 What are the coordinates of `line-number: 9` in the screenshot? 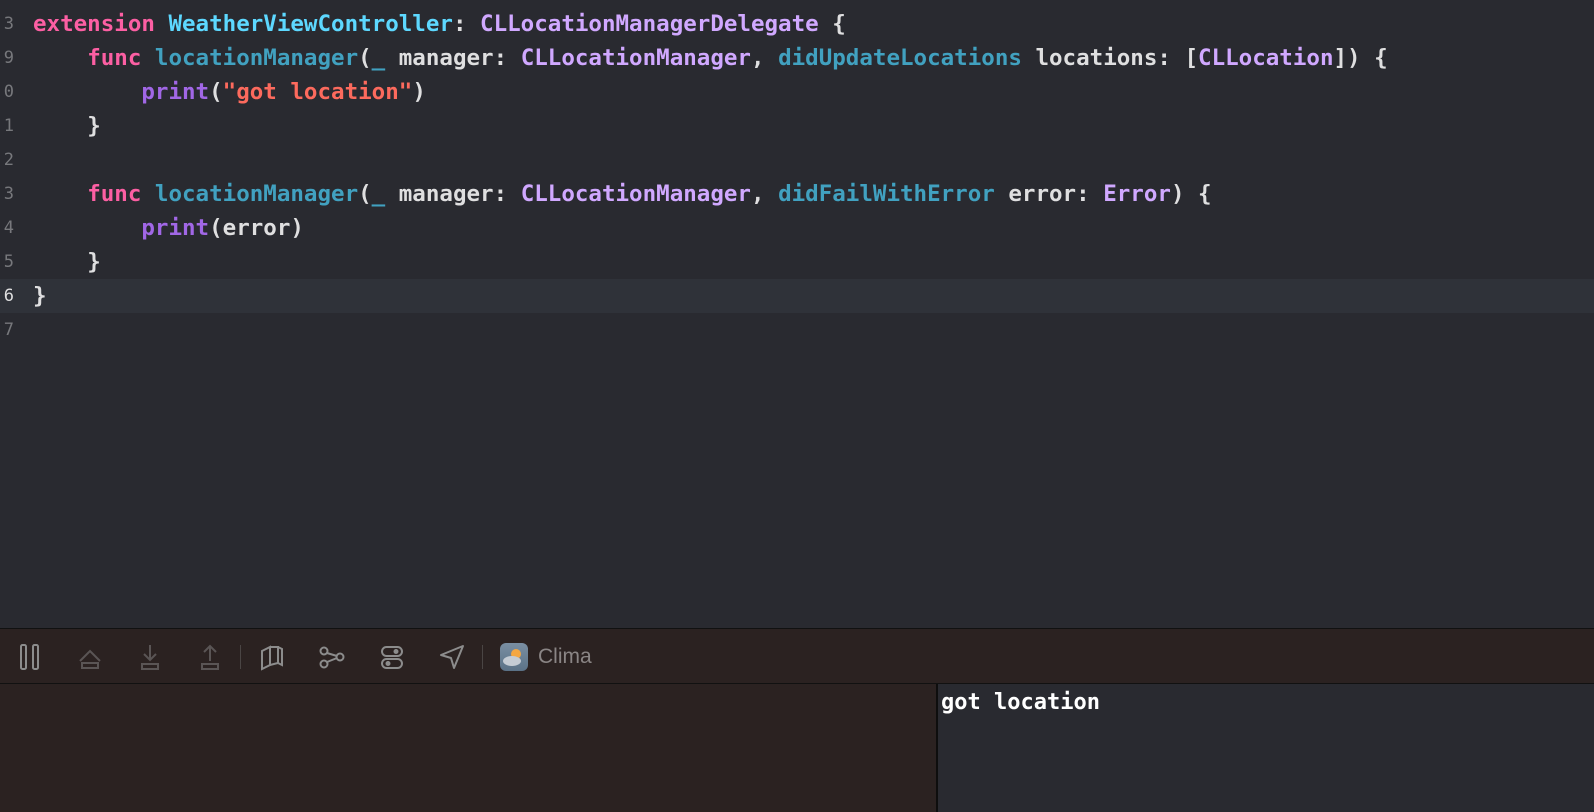 It's located at (8, 58).